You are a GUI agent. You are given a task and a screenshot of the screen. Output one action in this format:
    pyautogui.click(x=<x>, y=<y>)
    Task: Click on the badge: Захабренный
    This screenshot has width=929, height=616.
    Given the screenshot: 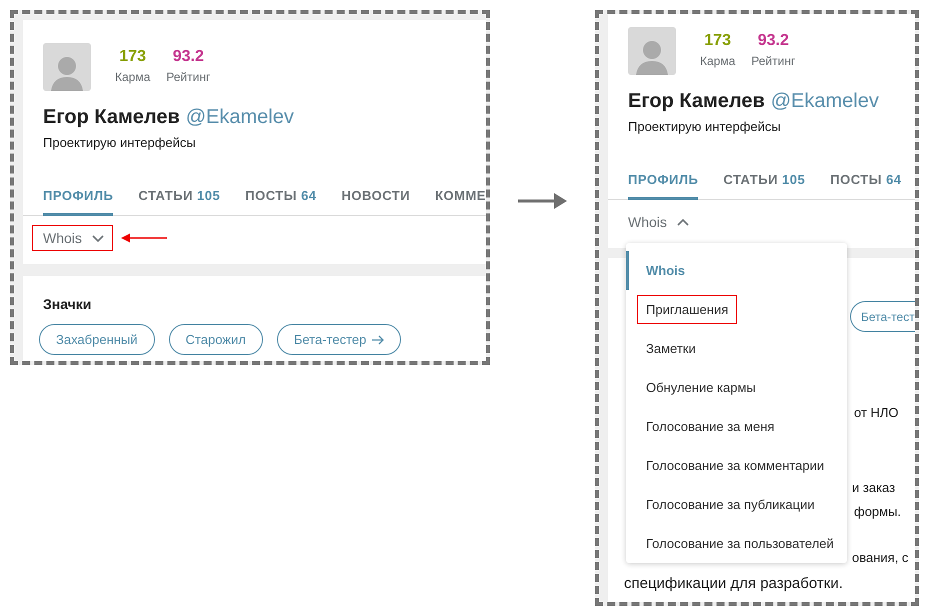 What is the action you would take?
    pyautogui.click(x=97, y=339)
    